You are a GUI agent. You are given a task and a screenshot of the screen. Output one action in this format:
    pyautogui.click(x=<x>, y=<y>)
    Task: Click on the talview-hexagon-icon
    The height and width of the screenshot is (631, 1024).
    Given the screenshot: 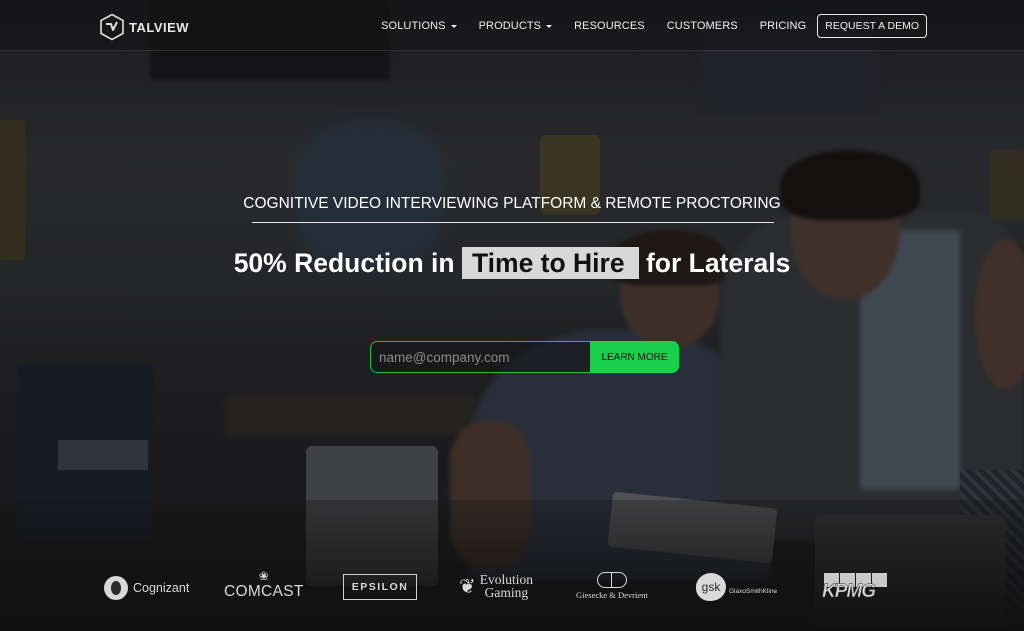 What is the action you would take?
    pyautogui.click(x=112, y=27)
    